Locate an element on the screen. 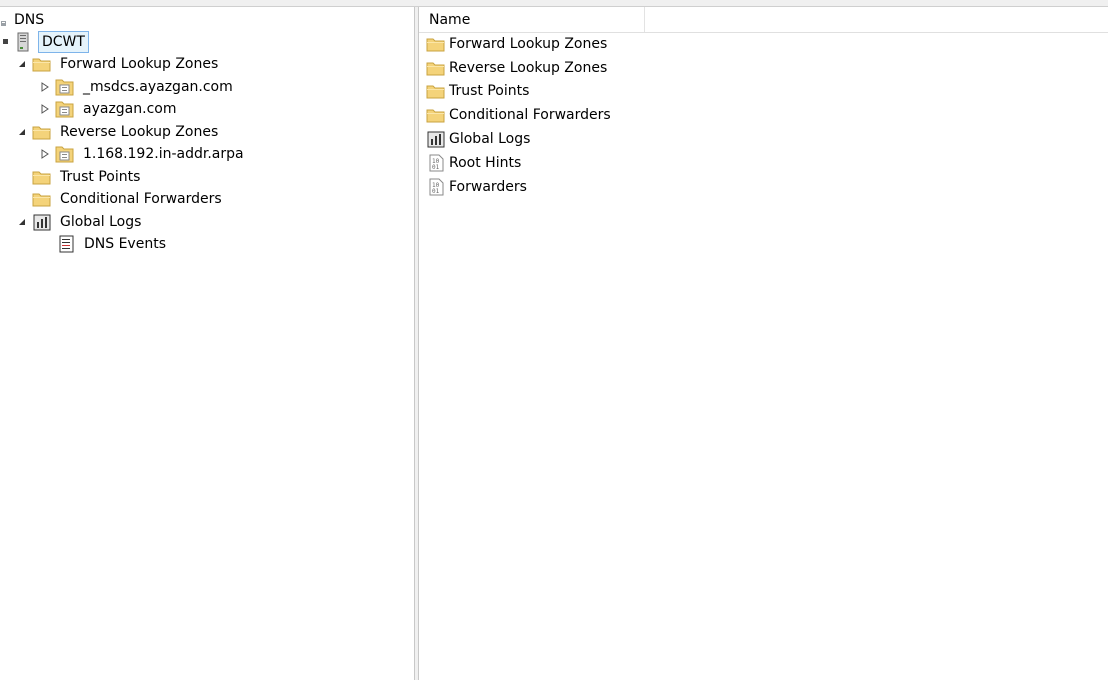 The height and width of the screenshot is (680, 1108). list-item-reverse-lookup-zones: Reverse Lookup Zones is located at coordinates (516, 68).